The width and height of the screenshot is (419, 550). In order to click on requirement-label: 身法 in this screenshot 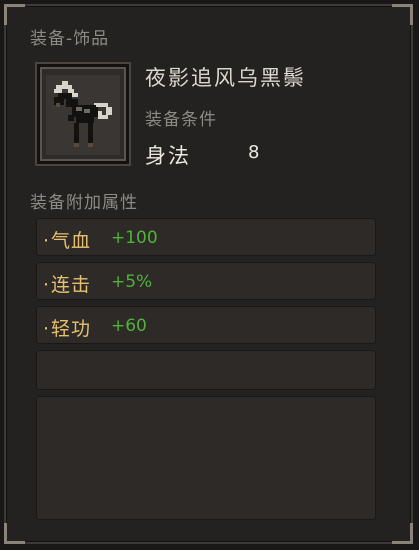, I will do `click(168, 156)`.